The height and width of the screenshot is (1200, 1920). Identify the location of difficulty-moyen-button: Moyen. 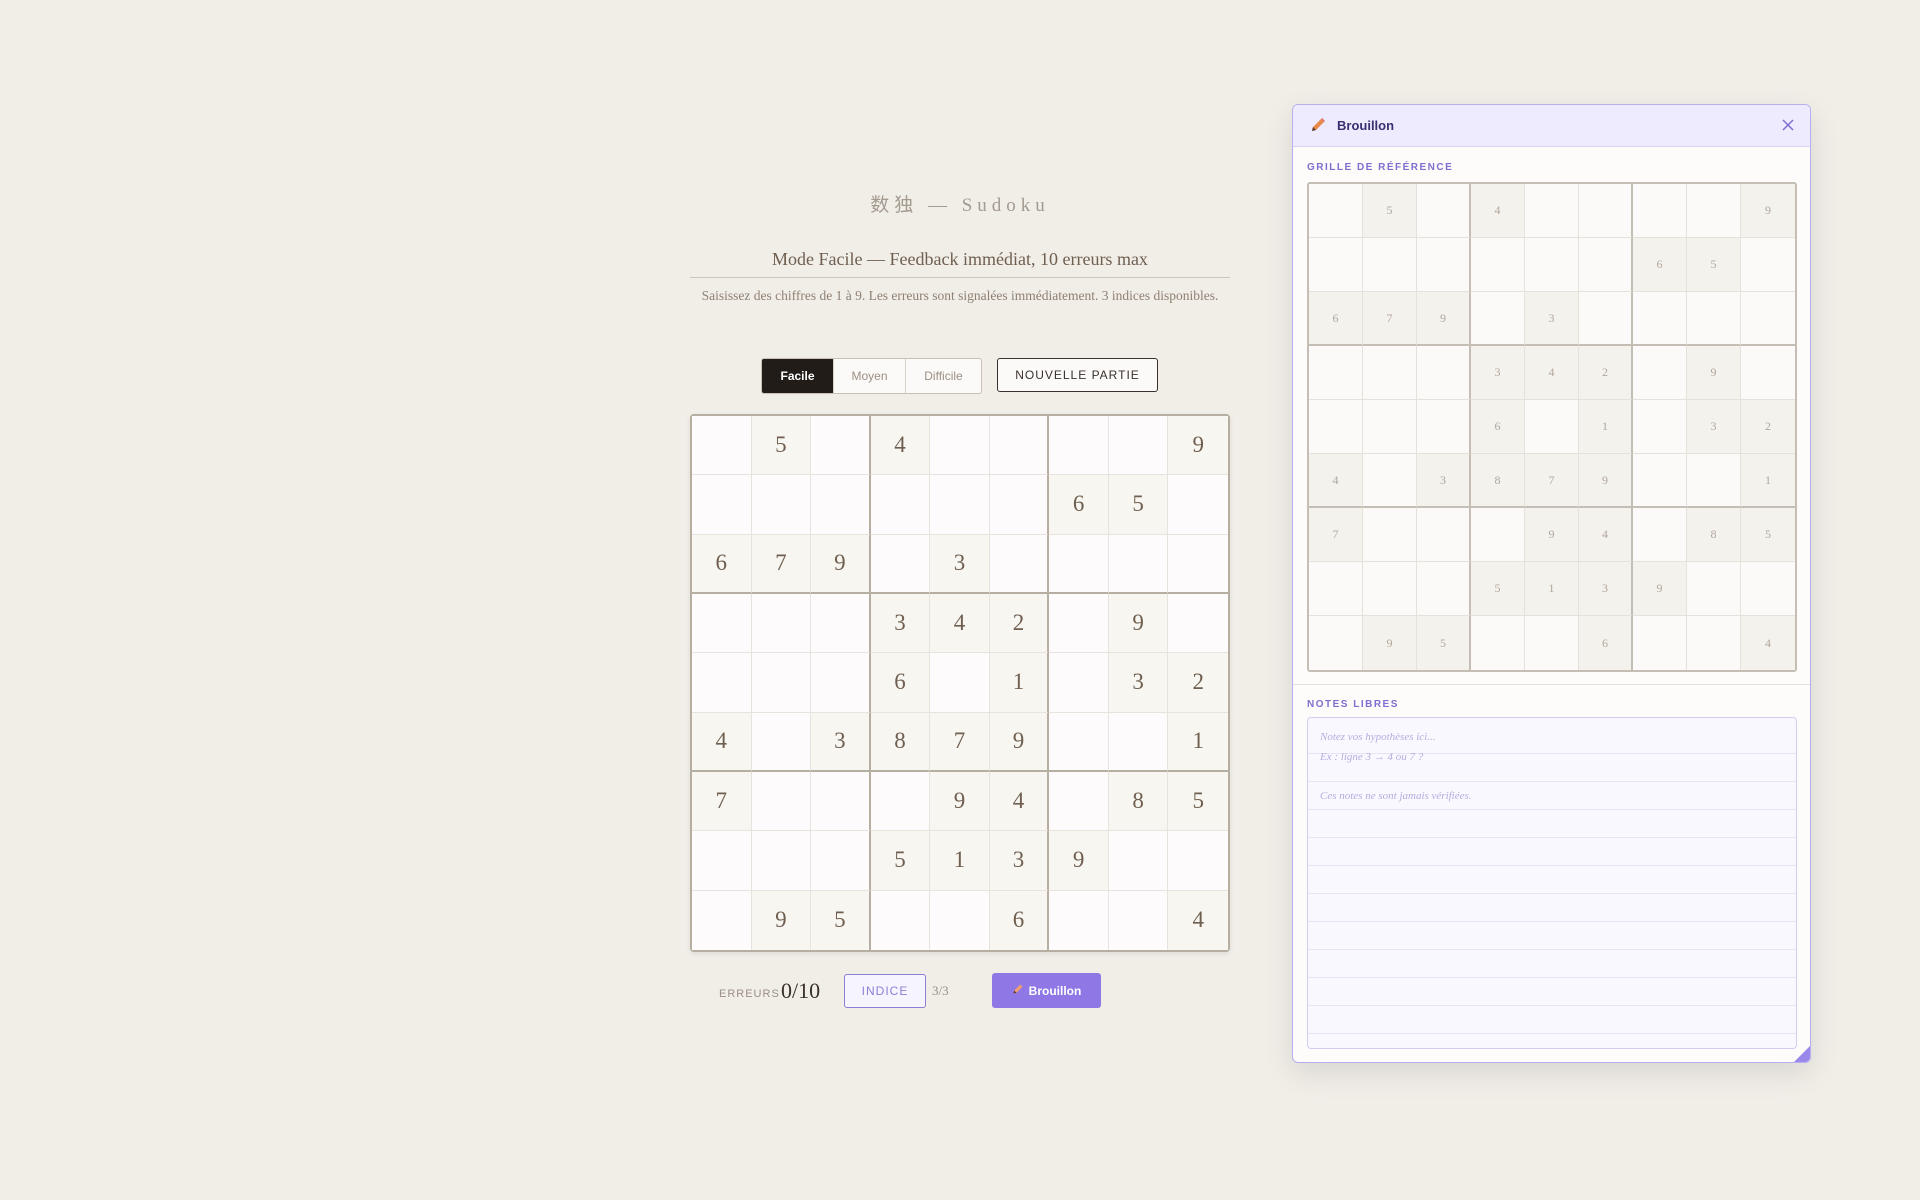
(870, 376).